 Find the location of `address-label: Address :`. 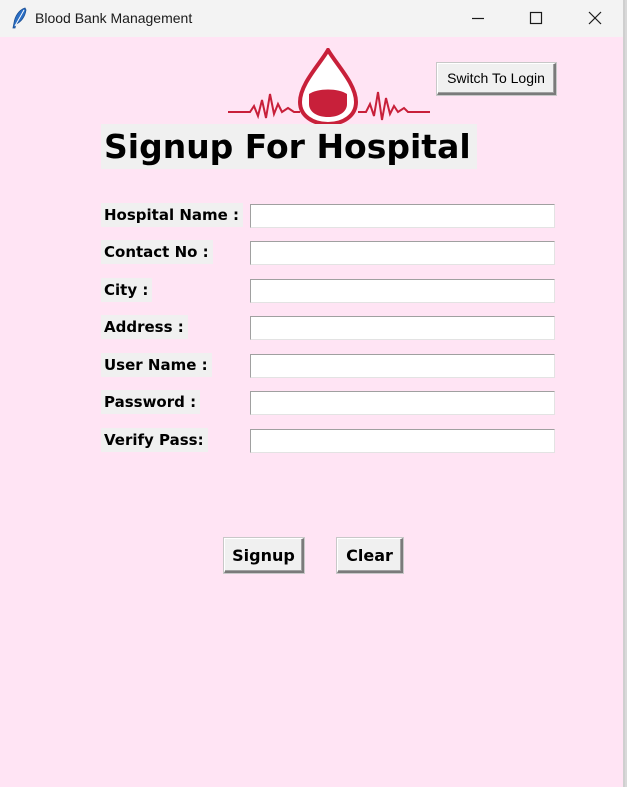

address-label: Address : is located at coordinates (144, 327).